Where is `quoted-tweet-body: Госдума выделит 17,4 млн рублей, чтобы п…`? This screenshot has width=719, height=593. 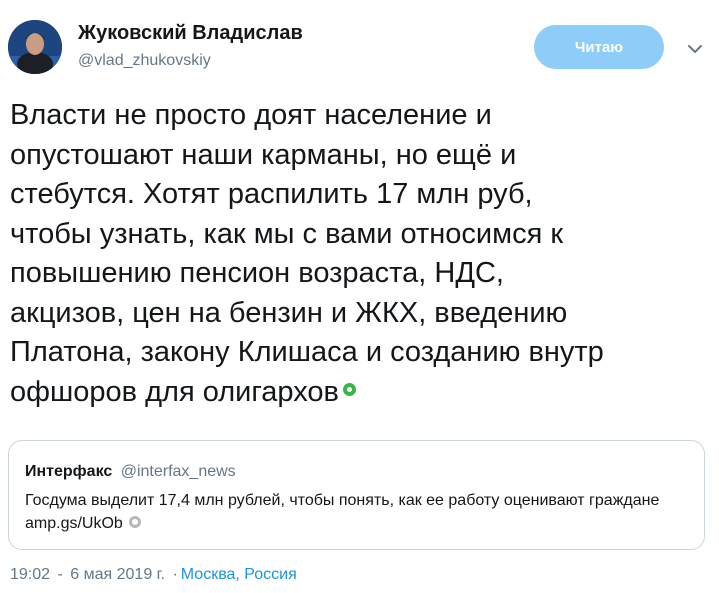 quoted-tweet-body: Госдума выделит 17,4 млн рублей, чтобы п… is located at coordinates (342, 512).